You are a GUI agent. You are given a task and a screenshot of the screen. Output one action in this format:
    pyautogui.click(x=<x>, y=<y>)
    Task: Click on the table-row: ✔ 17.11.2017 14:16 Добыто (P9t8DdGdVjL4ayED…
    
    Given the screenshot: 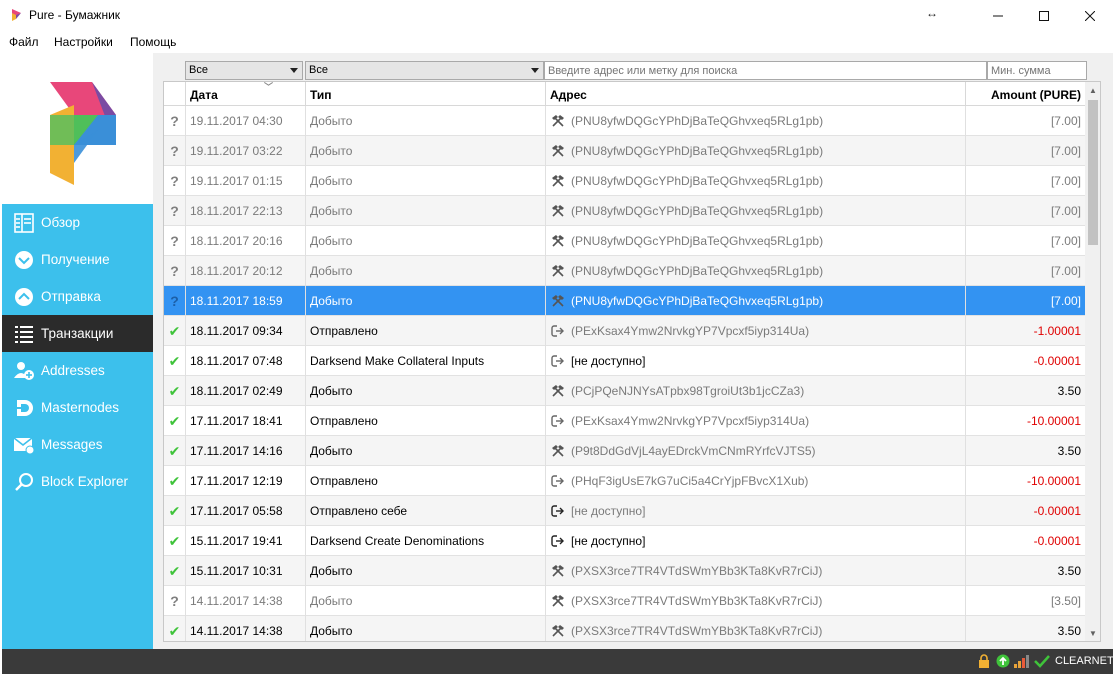 What is the action you would take?
    pyautogui.click(x=624, y=451)
    